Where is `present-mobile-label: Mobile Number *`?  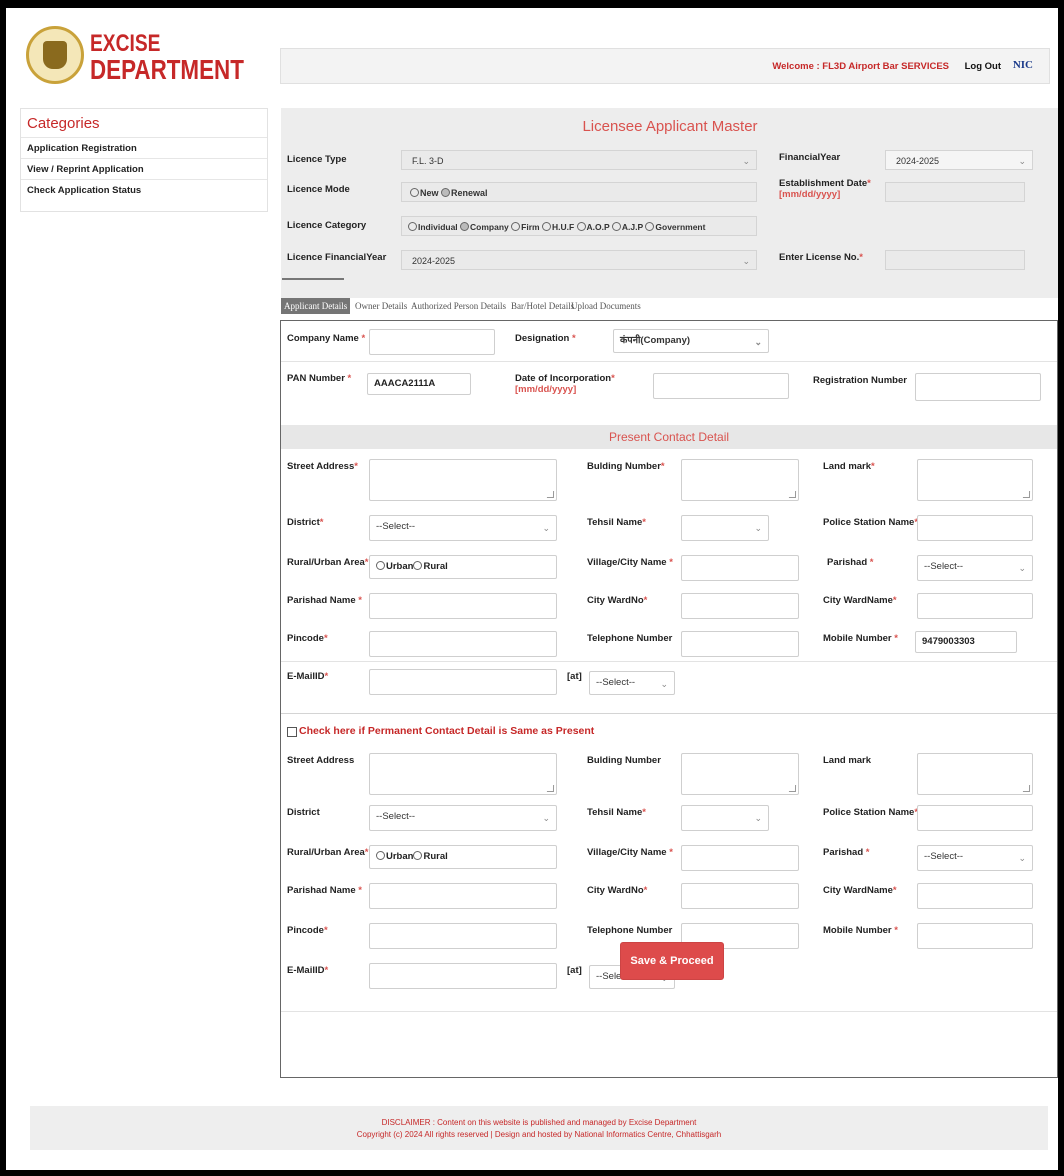
present-mobile-label: Mobile Number * is located at coordinates (860, 638).